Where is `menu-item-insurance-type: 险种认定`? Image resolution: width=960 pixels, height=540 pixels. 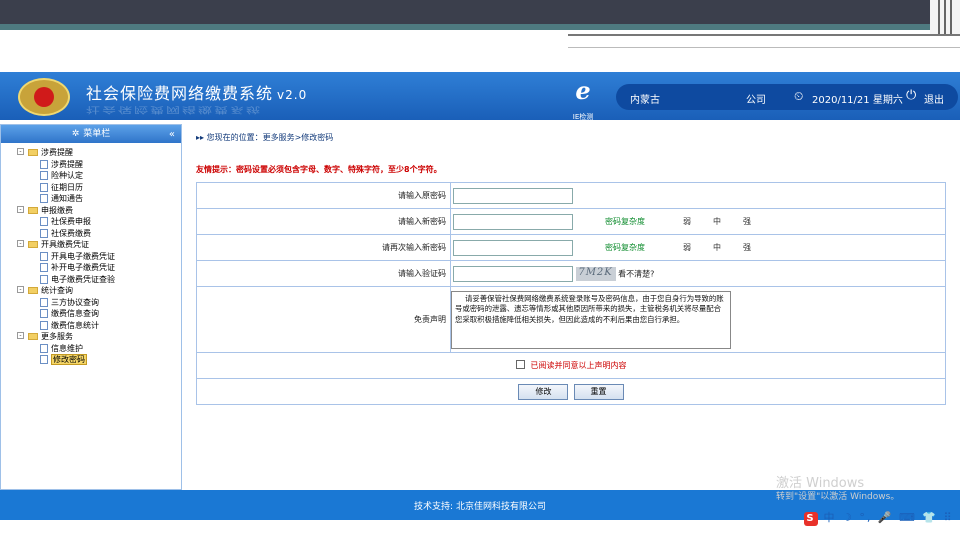 menu-item-insurance-type: 险种认定 is located at coordinates (100, 176).